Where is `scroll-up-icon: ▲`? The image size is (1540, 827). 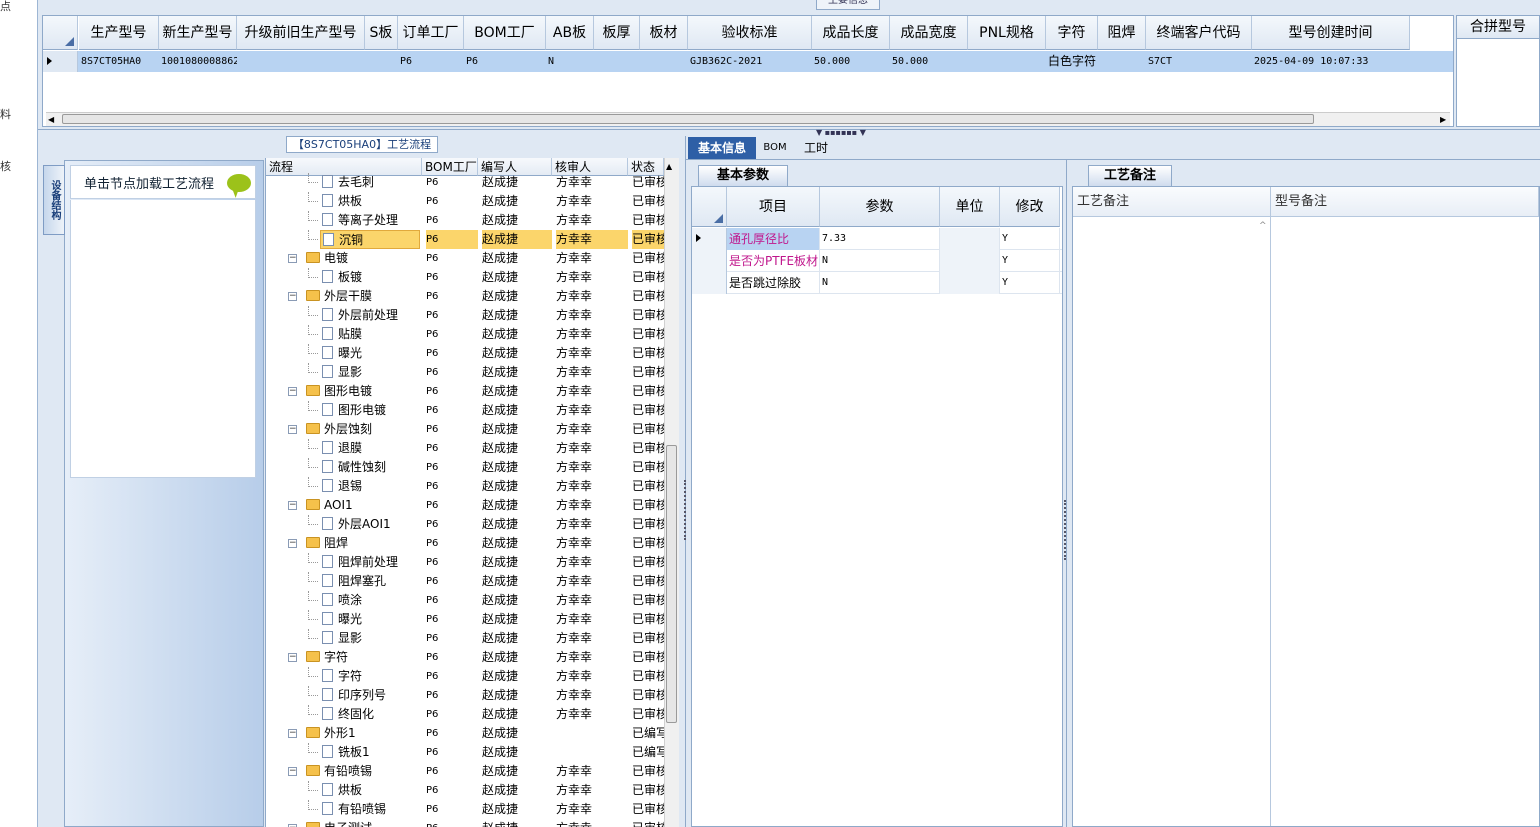
scroll-up-icon: ▲ is located at coordinates (669, 166).